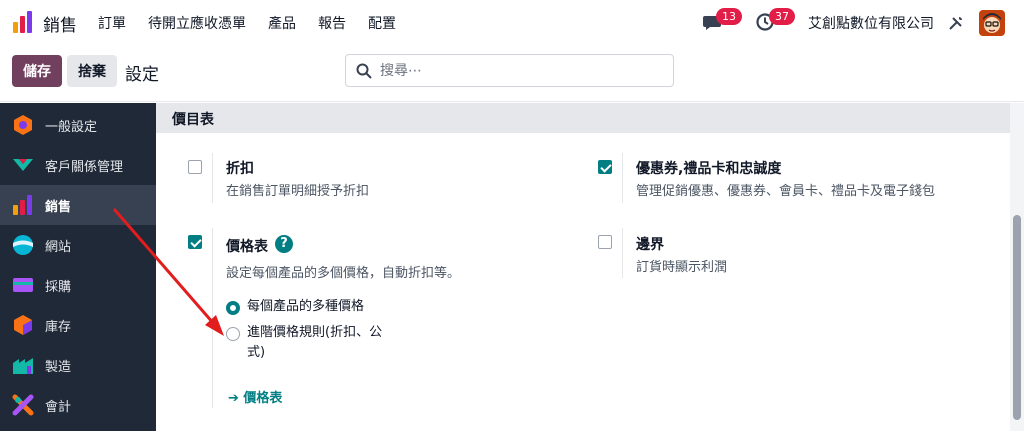 The height and width of the screenshot is (431, 1024). I want to click on search-box, so click(509, 70).